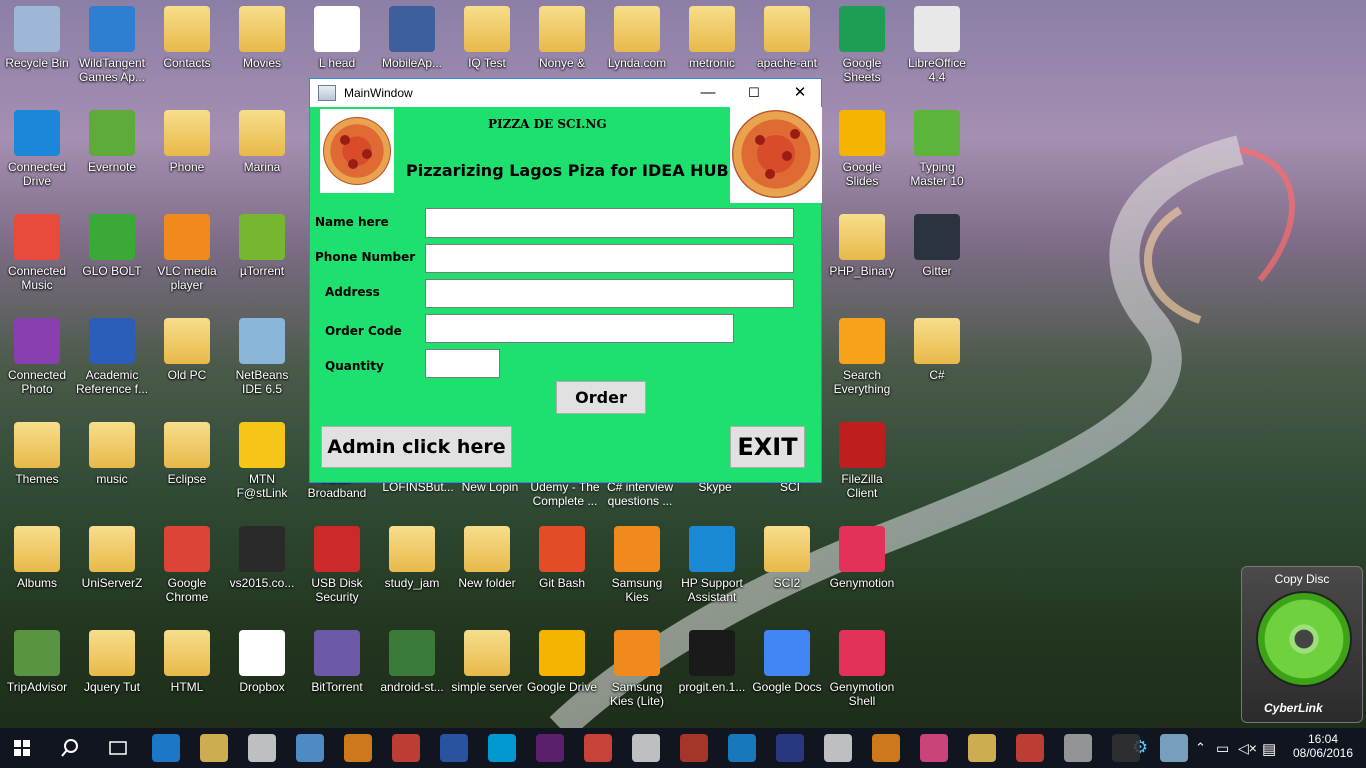 Image resolution: width=1366 pixels, height=768 pixels. What do you see at coordinates (1323, 746) in the screenshot?
I see `clock: 16:04 08/06/2016` at bounding box center [1323, 746].